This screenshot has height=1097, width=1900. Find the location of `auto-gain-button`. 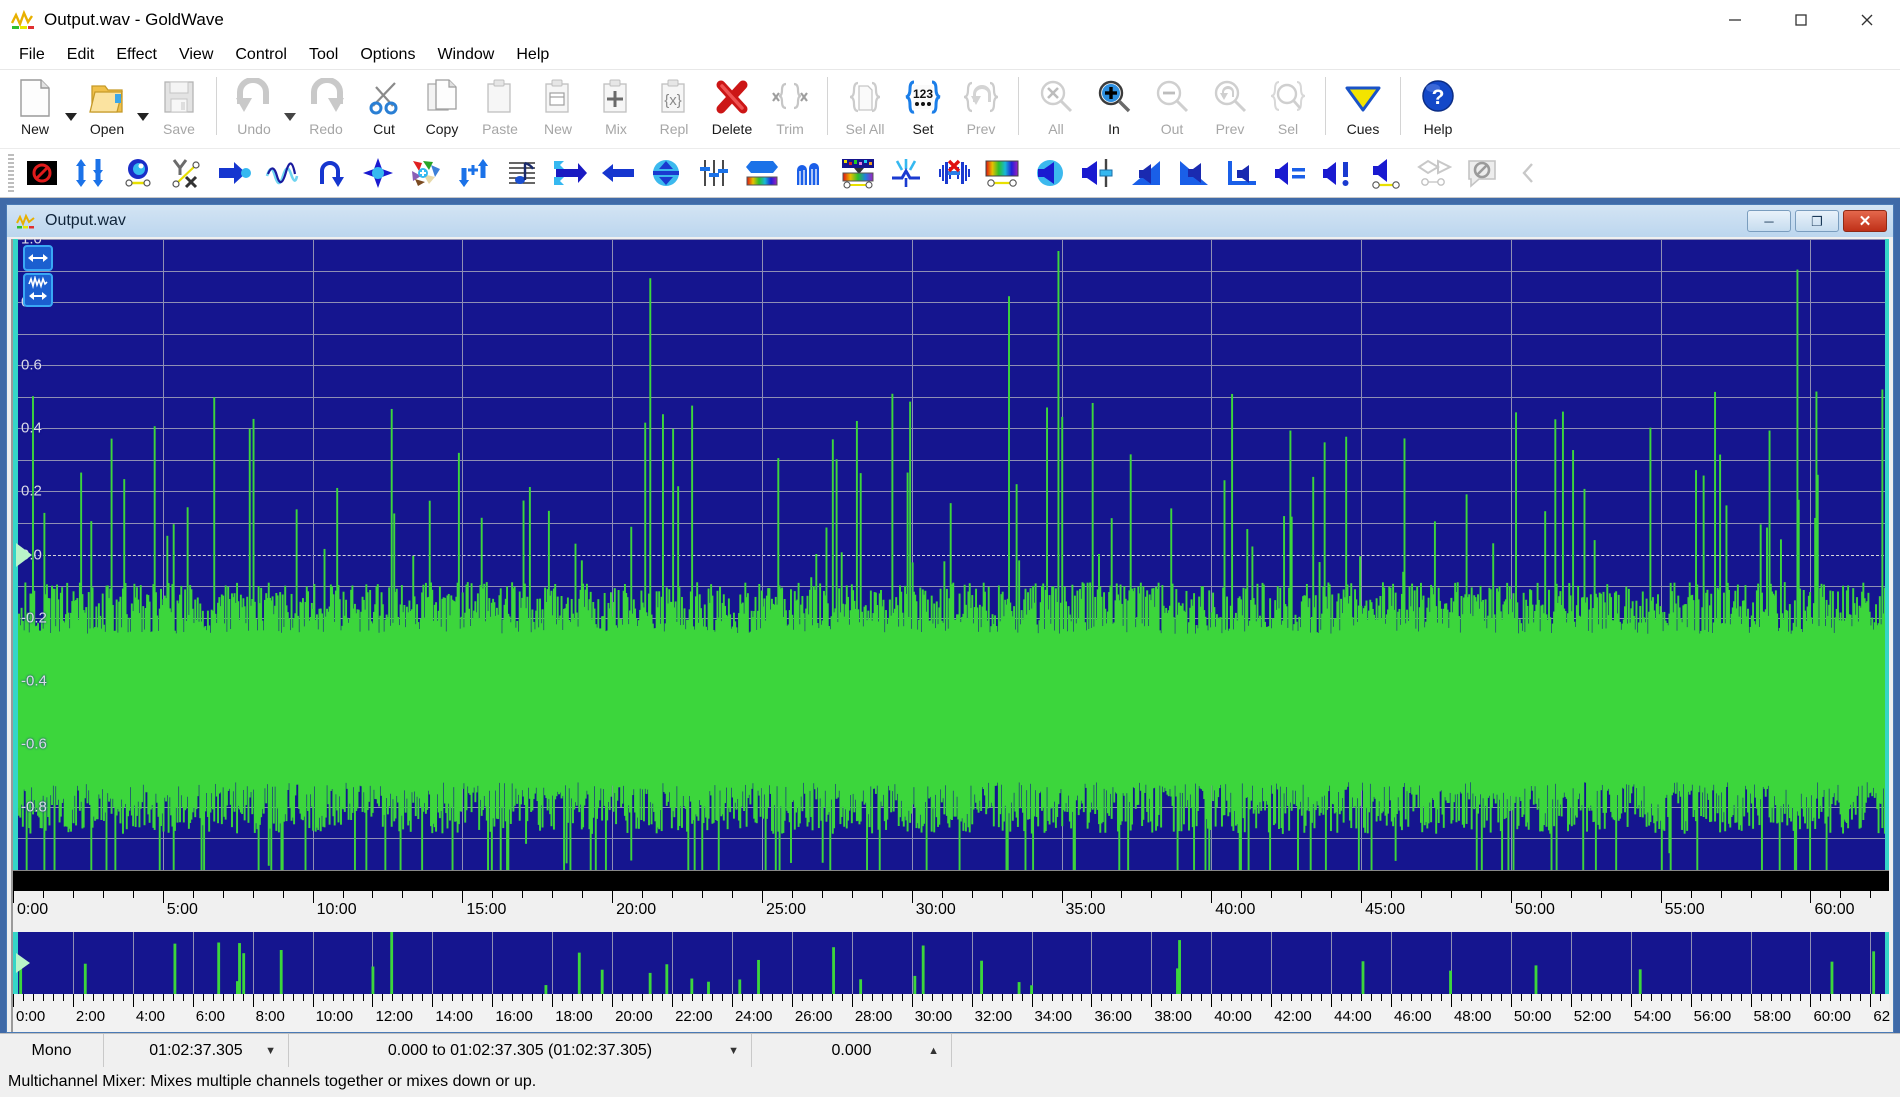

auto-gain-button is located at coordinates (282, 173).